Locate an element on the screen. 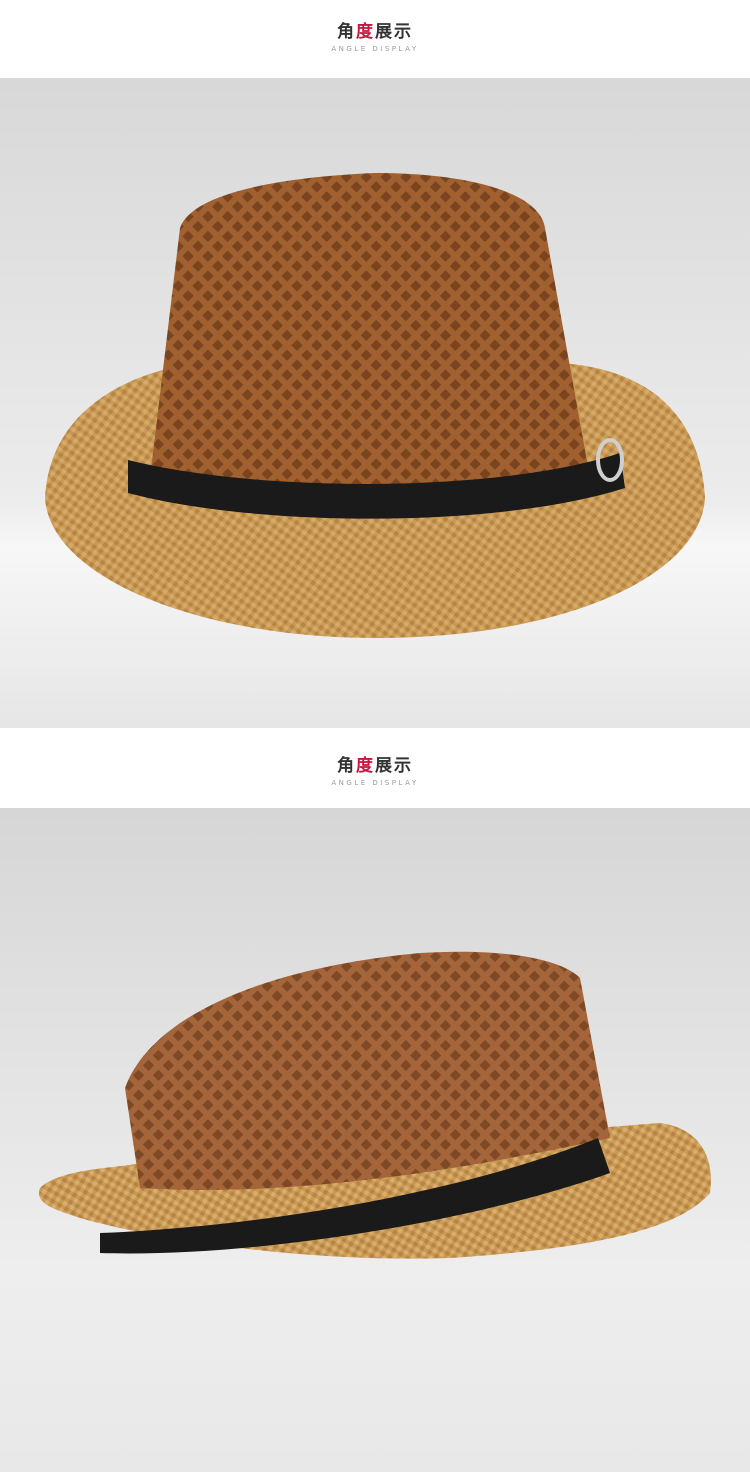 Image resolution: width=750 pixels, height=1472 pixels. section-2-subtitle: ANGLE DISPLAY is located at coordinates (375, 783).